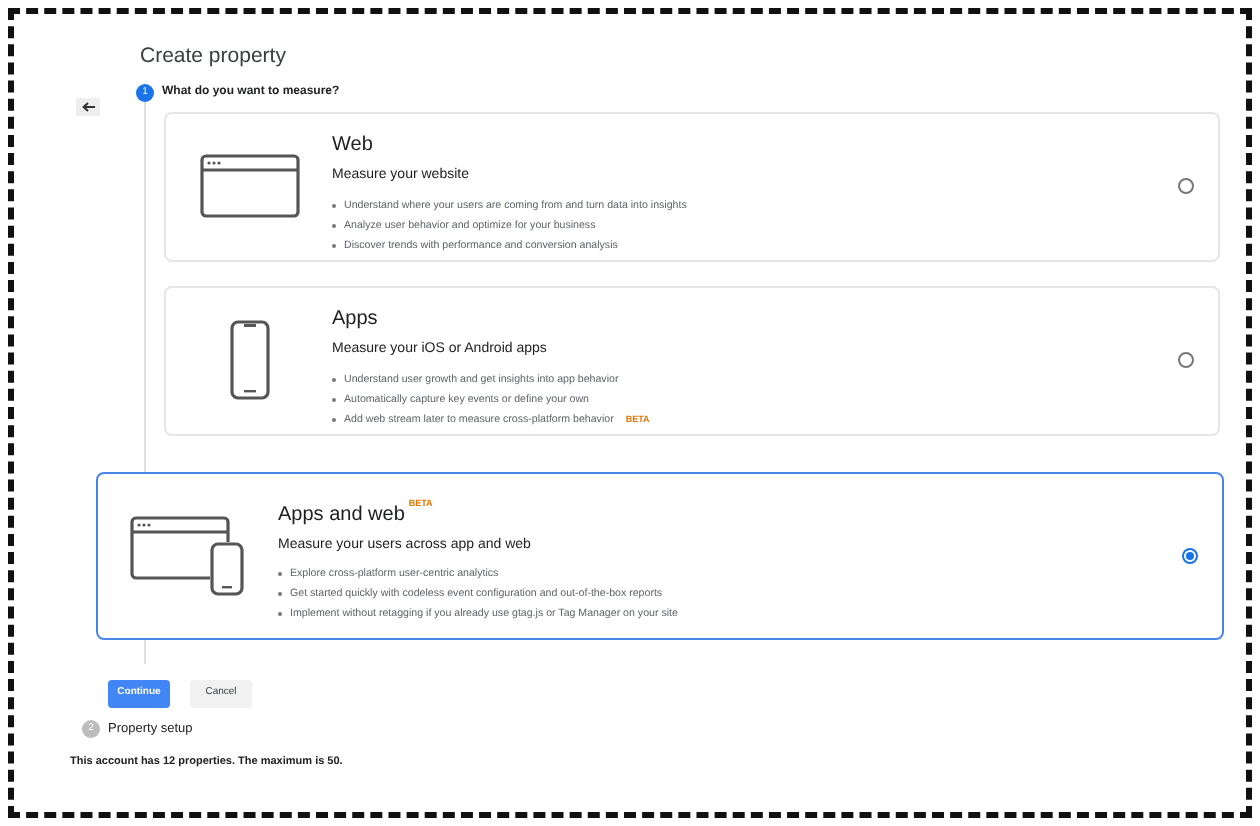 The width and height of the screenshot is (1260, 826). I want to click on option-title: Web, so click(352, 145).